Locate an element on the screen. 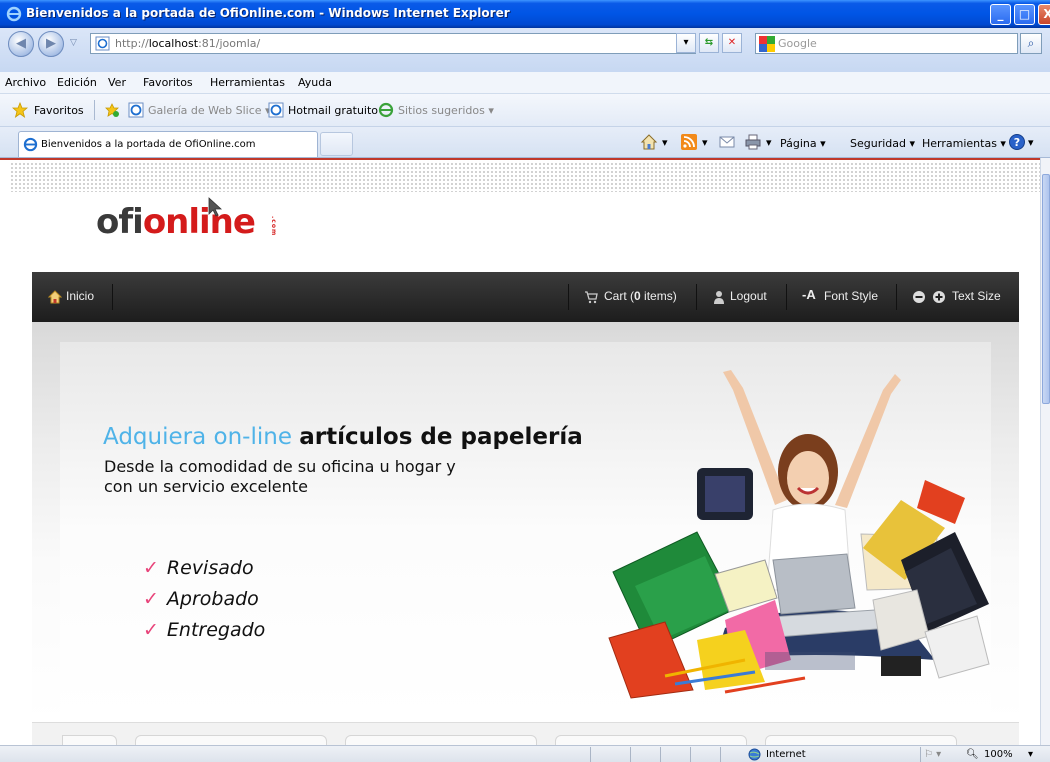 This screenshot has height=762, width=1050. menu-ayuda: Ayuda is located at coordinates (315, 82).